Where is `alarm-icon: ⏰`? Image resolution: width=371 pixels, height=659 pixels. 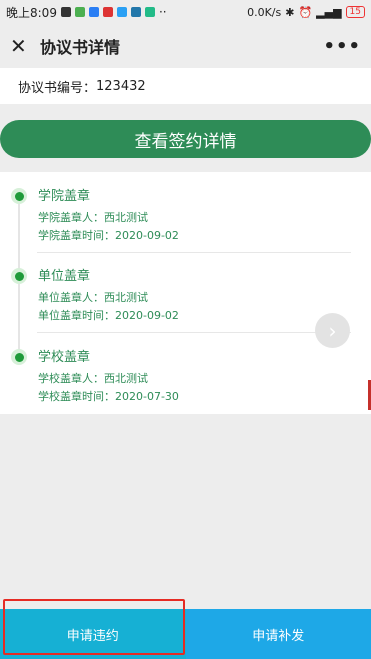
alarm-icon: ⏰ is located at coordinates (305, 12).